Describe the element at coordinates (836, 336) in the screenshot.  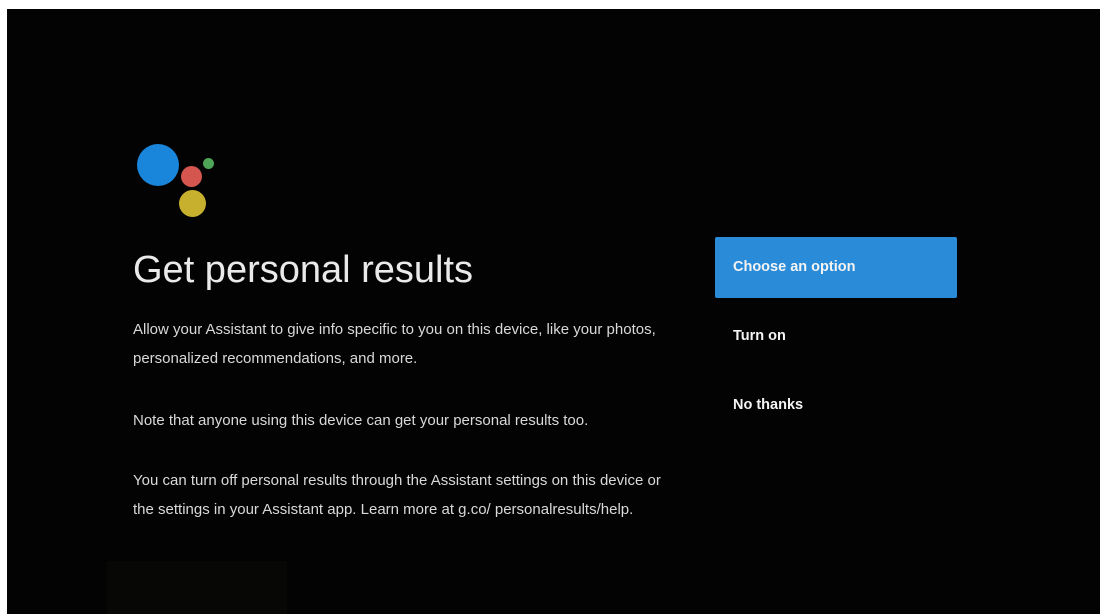
I see `turn-on-option: Turn on` at that location.